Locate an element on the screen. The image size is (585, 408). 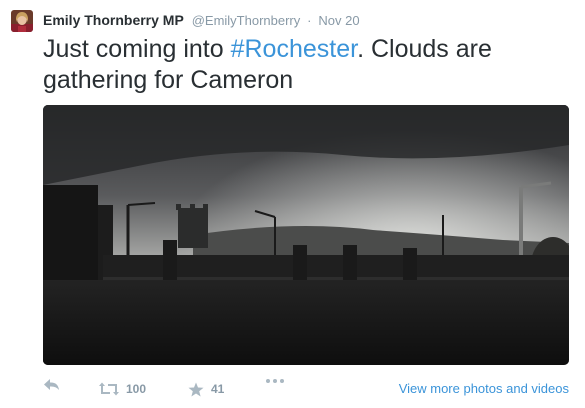
timestamp: Nov 20 is located at coordinates (338, 20).